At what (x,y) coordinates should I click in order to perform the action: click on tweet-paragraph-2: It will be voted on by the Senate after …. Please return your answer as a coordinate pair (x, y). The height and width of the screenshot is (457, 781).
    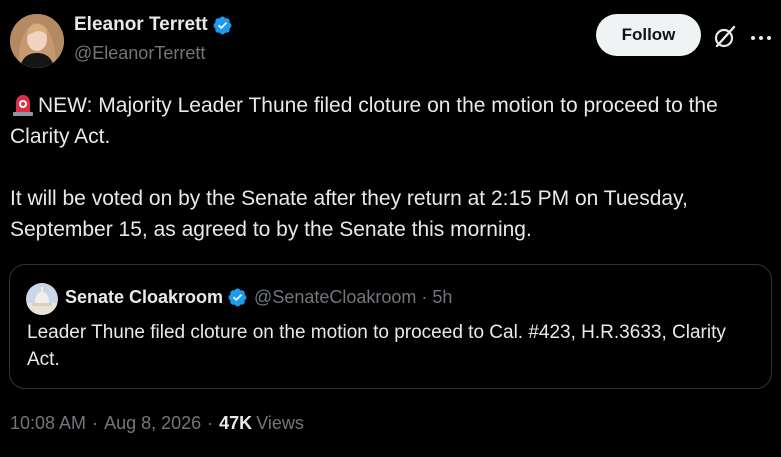
    Looking at the image, I should click on (349, 214).